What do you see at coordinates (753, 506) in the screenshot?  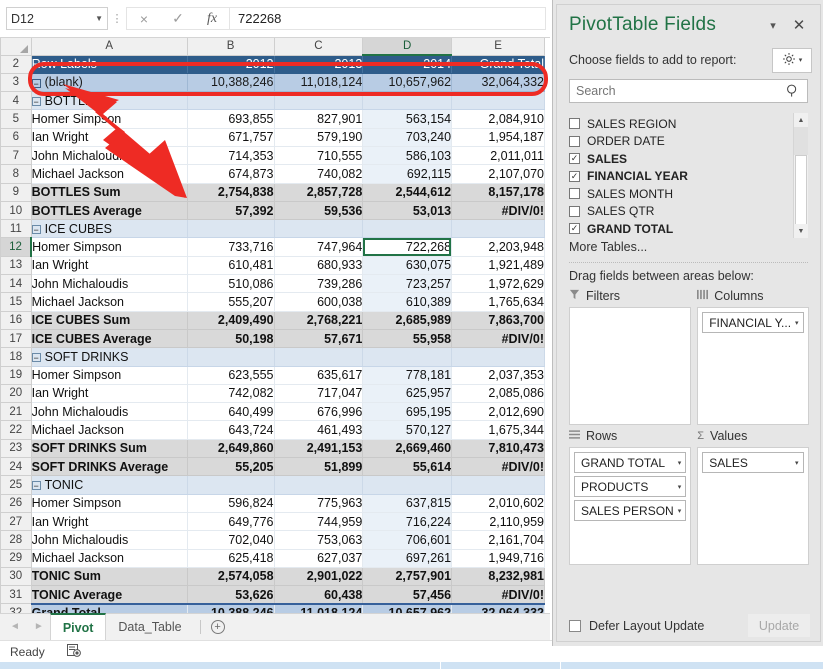 I see `values-drop-area: SALES ▾` at bounding box center [753, 506].